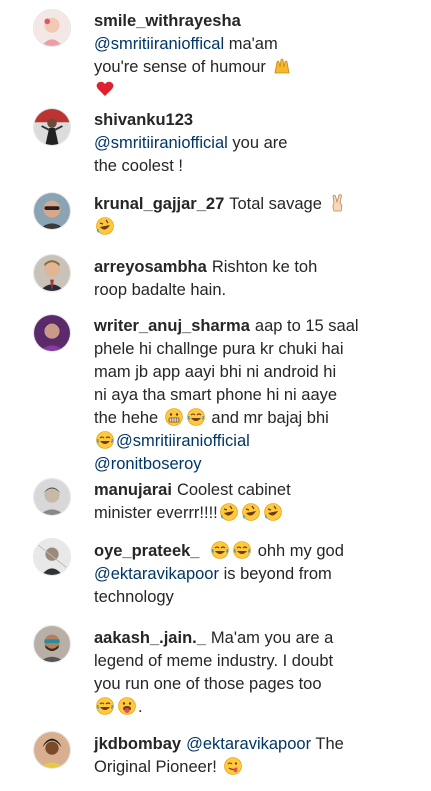  I want to click on comment-username: oye_prateek_, so click(147, 551).